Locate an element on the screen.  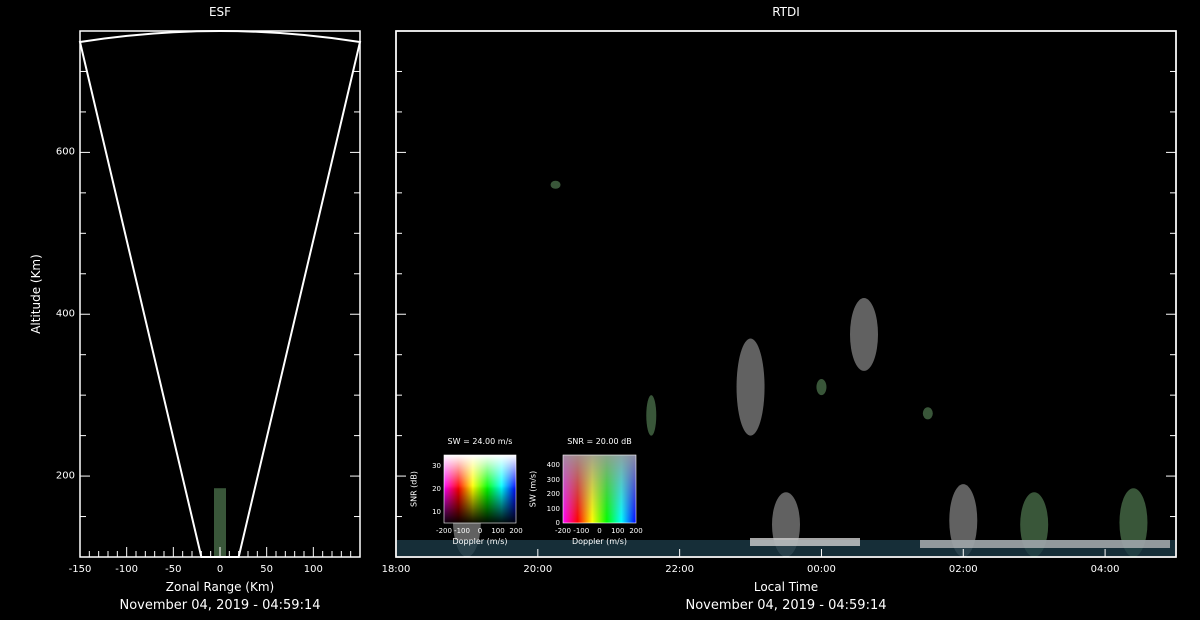
rtdi-title: RTDI is located at coordinates (786, 12).